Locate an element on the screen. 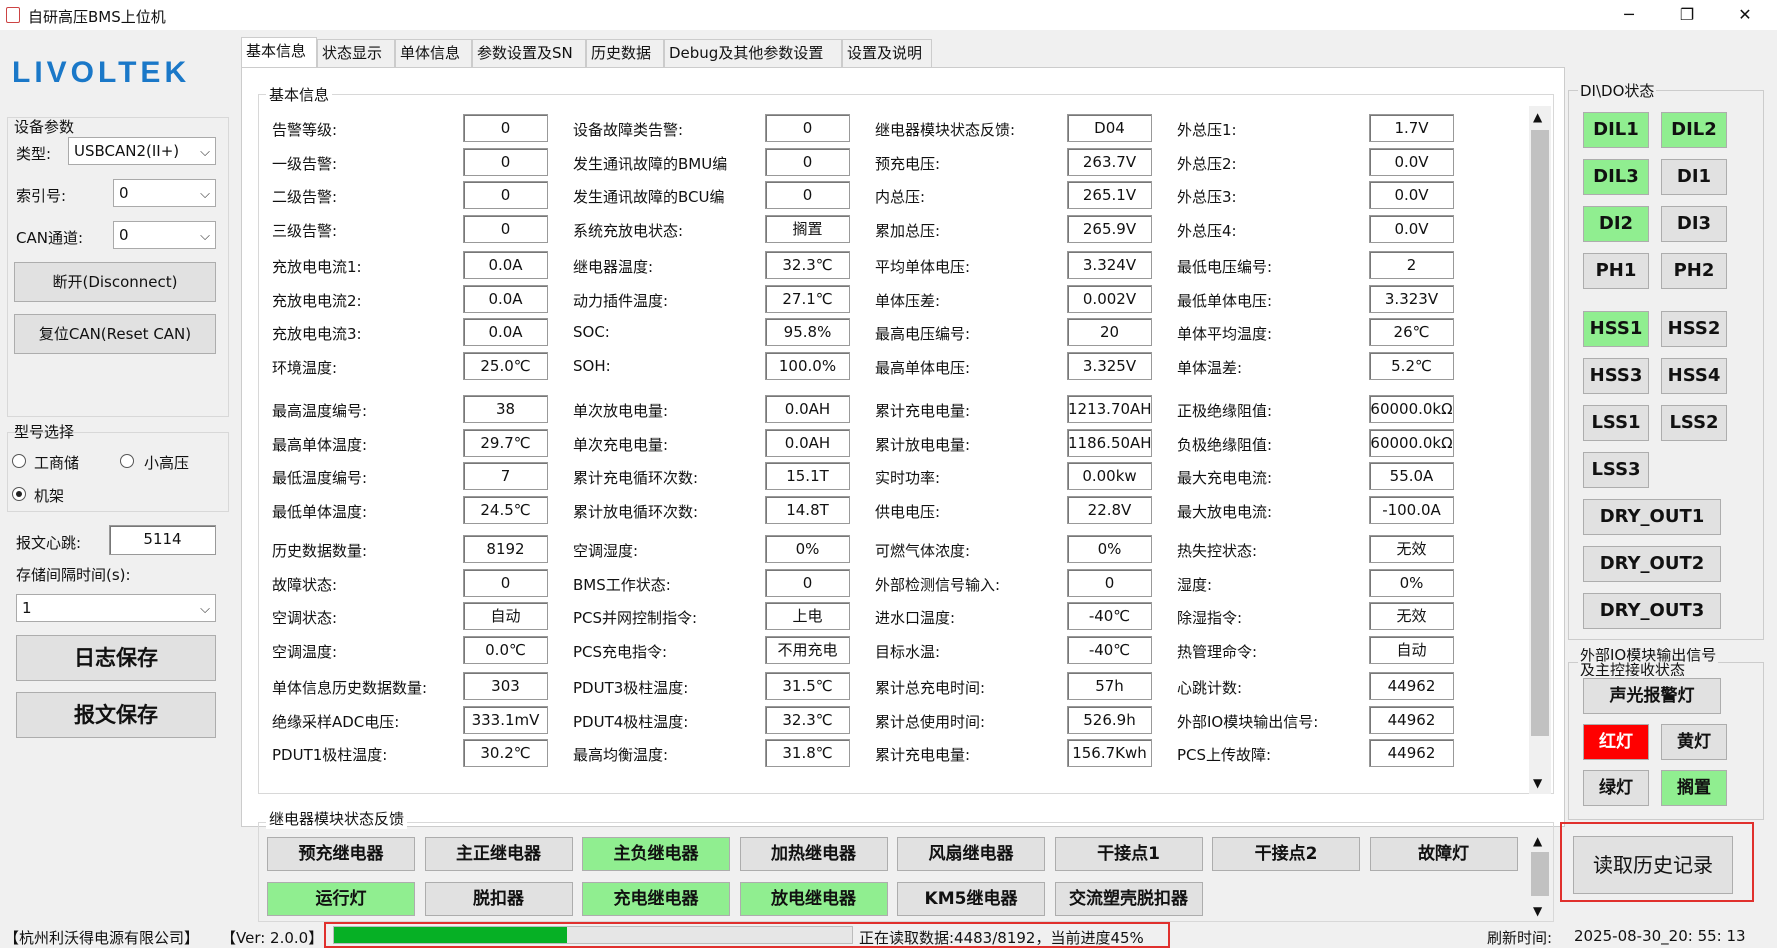 The image size is (1777, 948). field-value: 27.1℃ is located at coordinates (807, 298).